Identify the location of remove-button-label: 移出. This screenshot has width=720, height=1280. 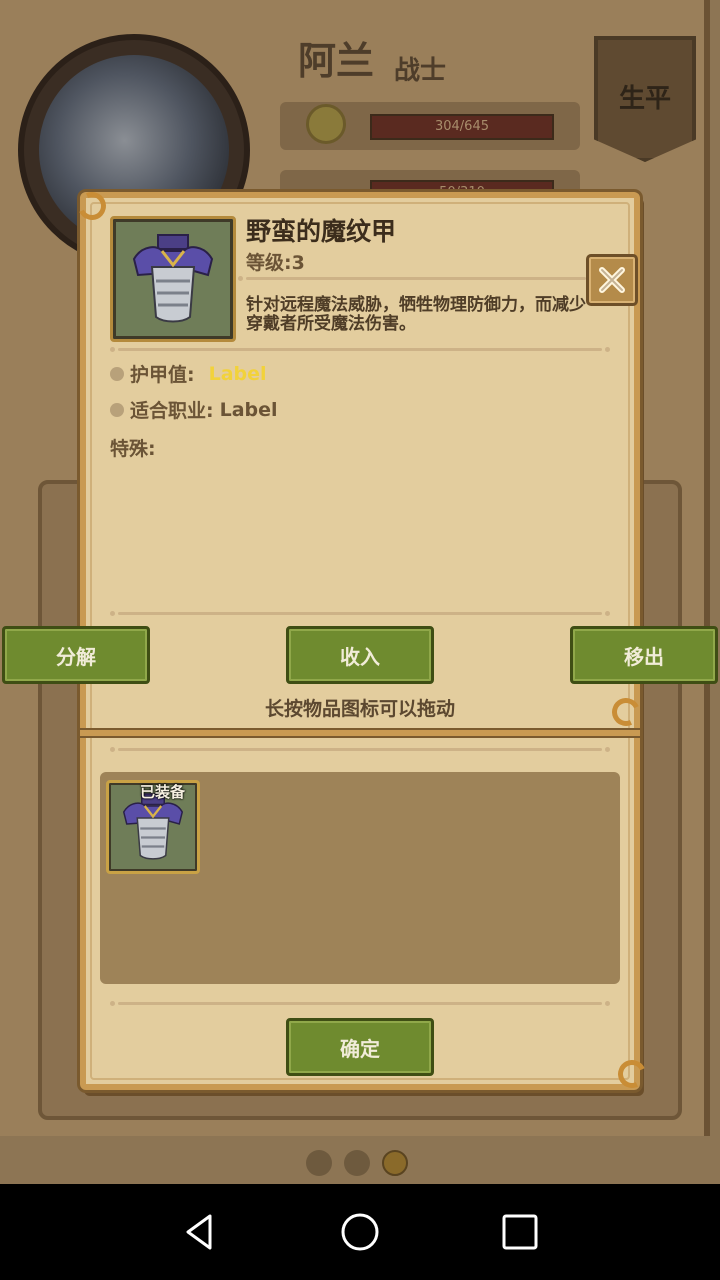
(644, 656).